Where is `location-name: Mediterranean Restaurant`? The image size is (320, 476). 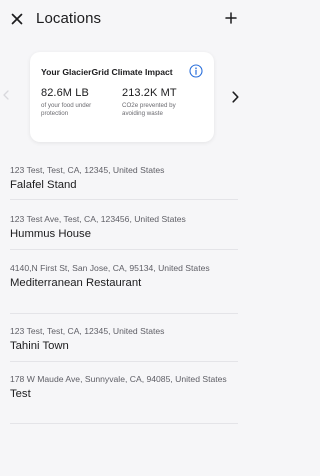 location-name: Mediterranean Restaurant is located at coordinates (76, 282).